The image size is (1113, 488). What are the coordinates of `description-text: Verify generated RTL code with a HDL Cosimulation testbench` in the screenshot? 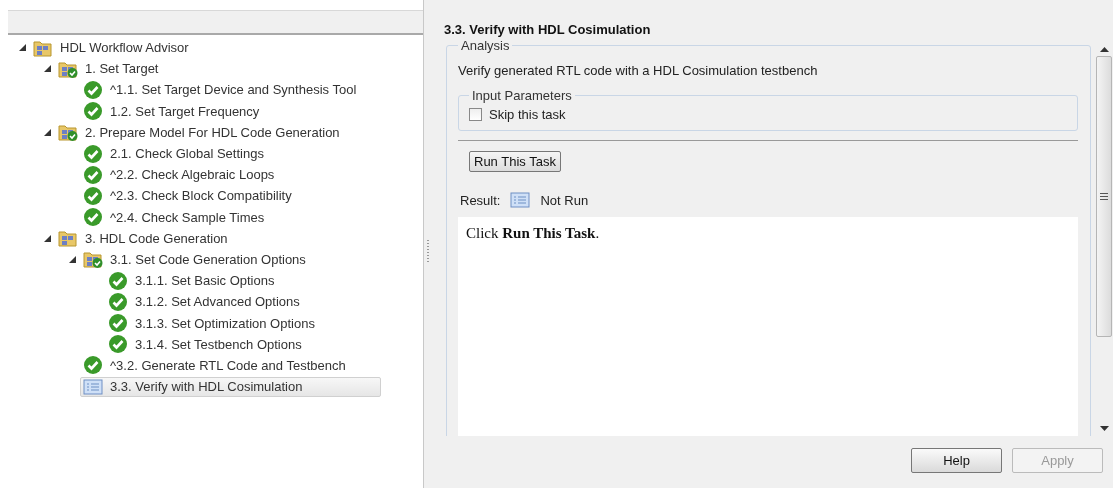 It's located at (638, 70).